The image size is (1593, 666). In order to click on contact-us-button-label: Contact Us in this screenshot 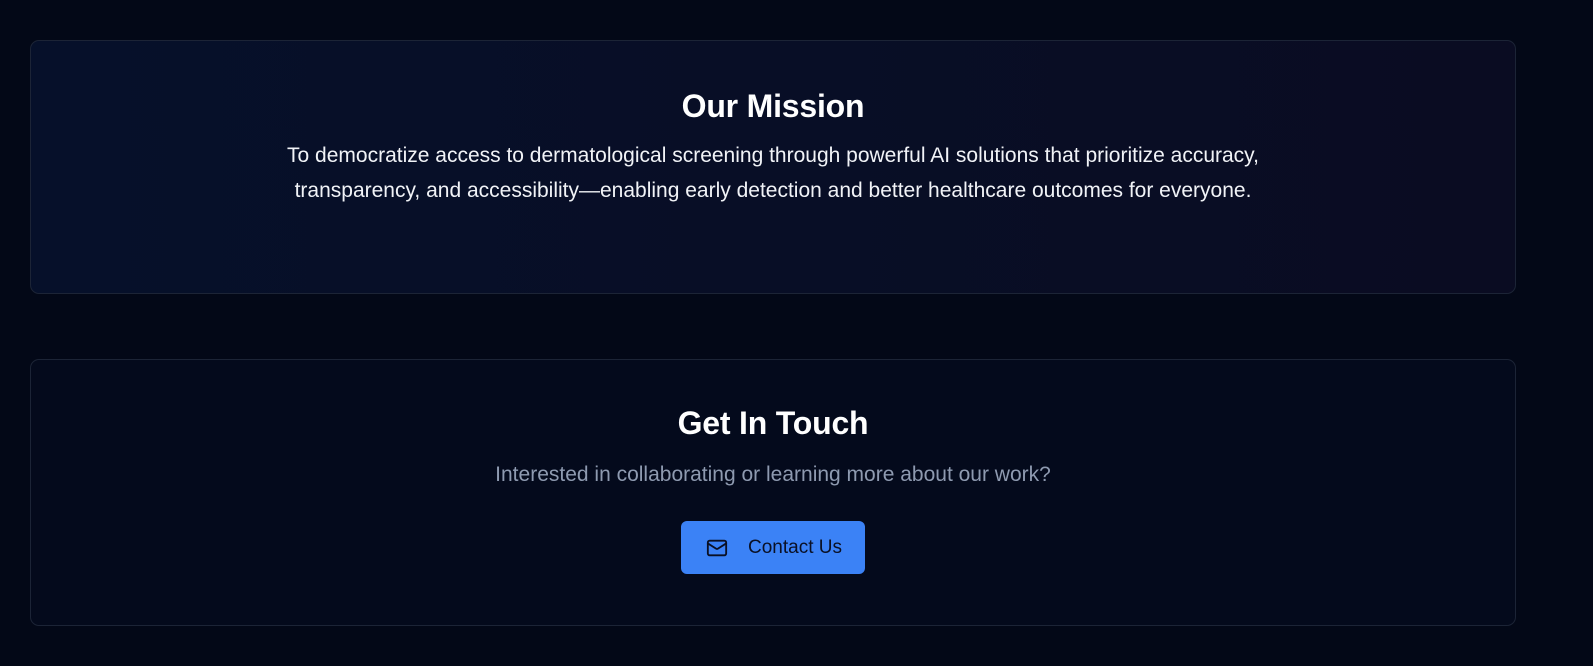, I will do `click(795, 547)`.